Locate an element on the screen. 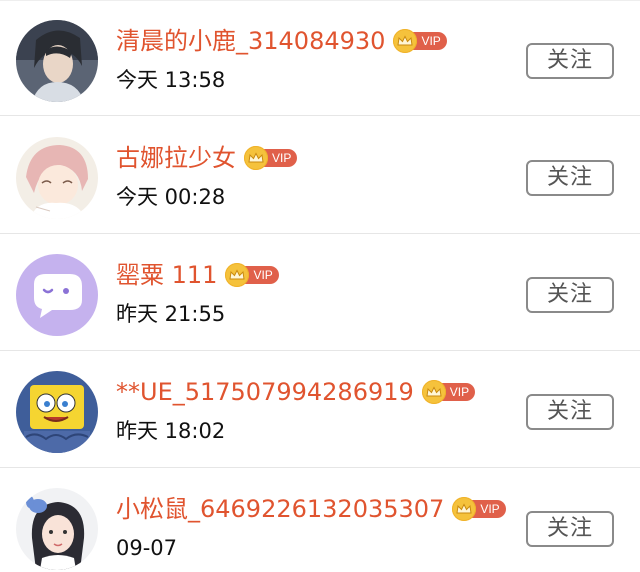 The image size is (640, 572). follow-time: 今天 00:28 is located at coordinates (171, 197).